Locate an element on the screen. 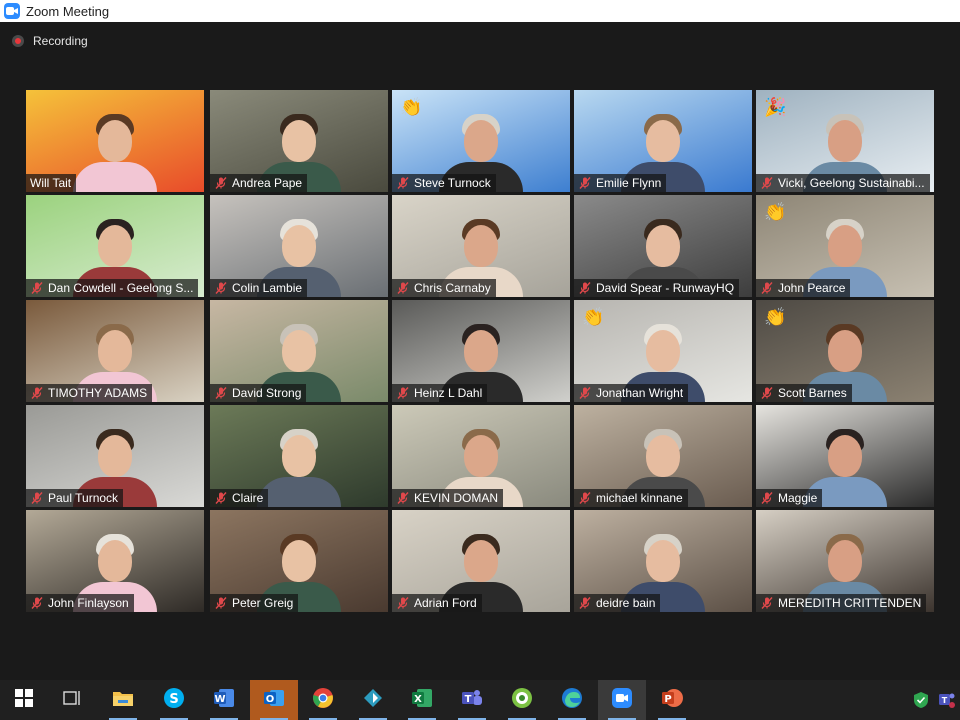  participant-nameplate: Maggie is located at coordinates (789, 498).